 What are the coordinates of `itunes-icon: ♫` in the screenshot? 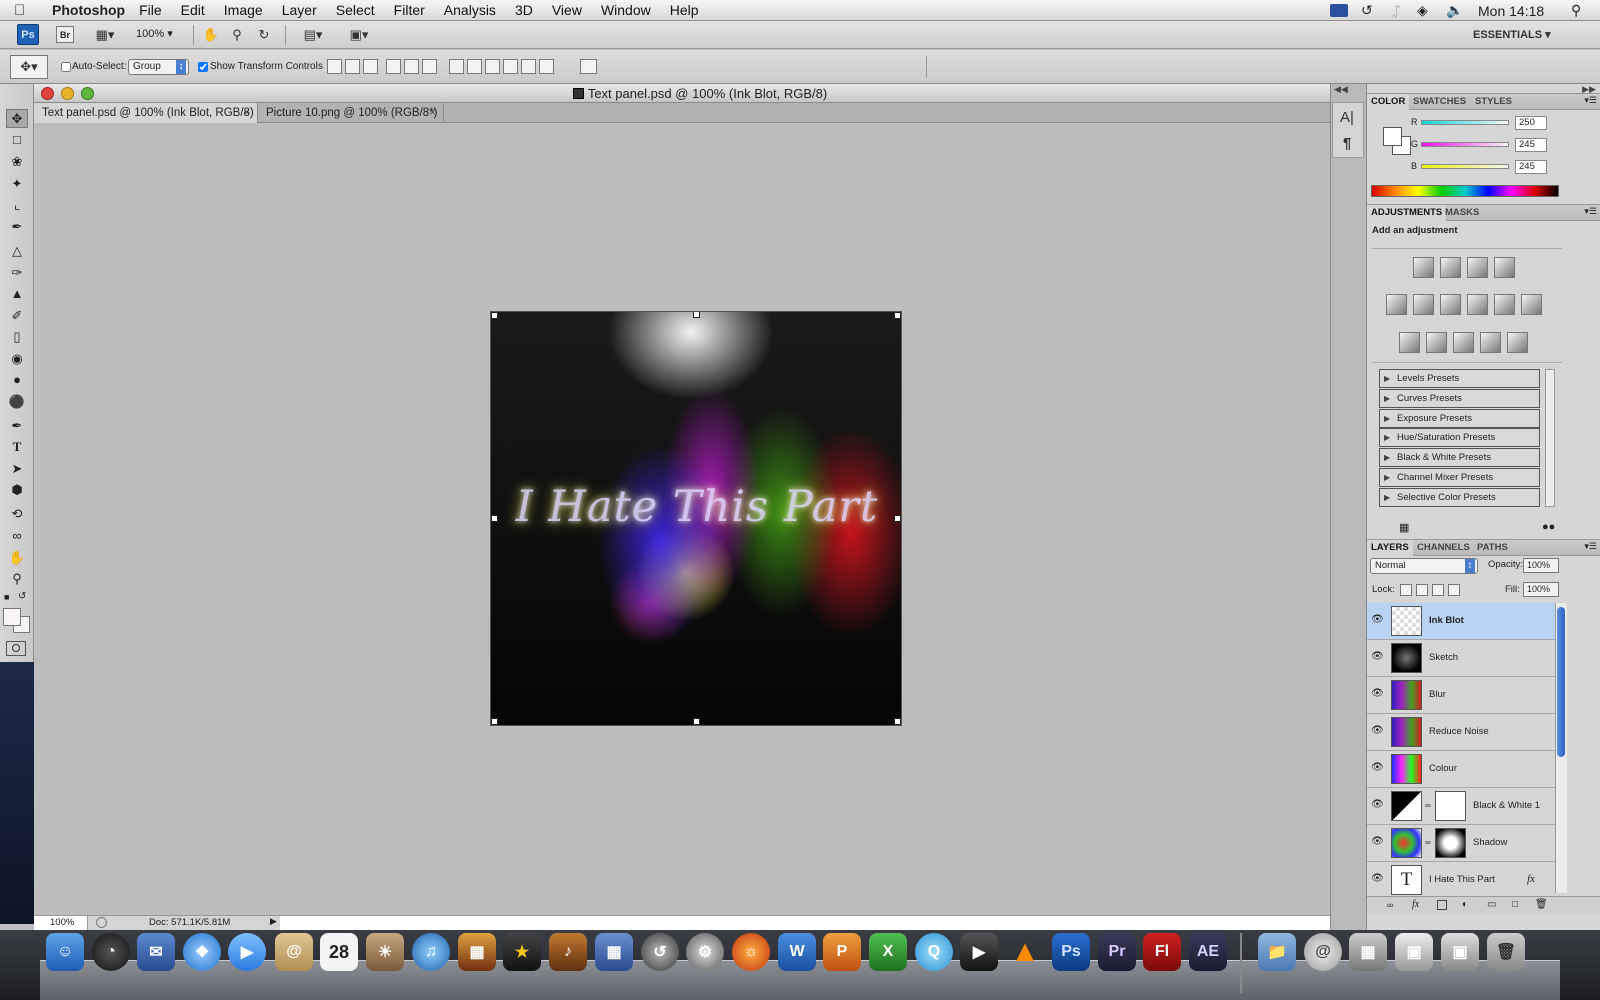 It's located at (431, 952).